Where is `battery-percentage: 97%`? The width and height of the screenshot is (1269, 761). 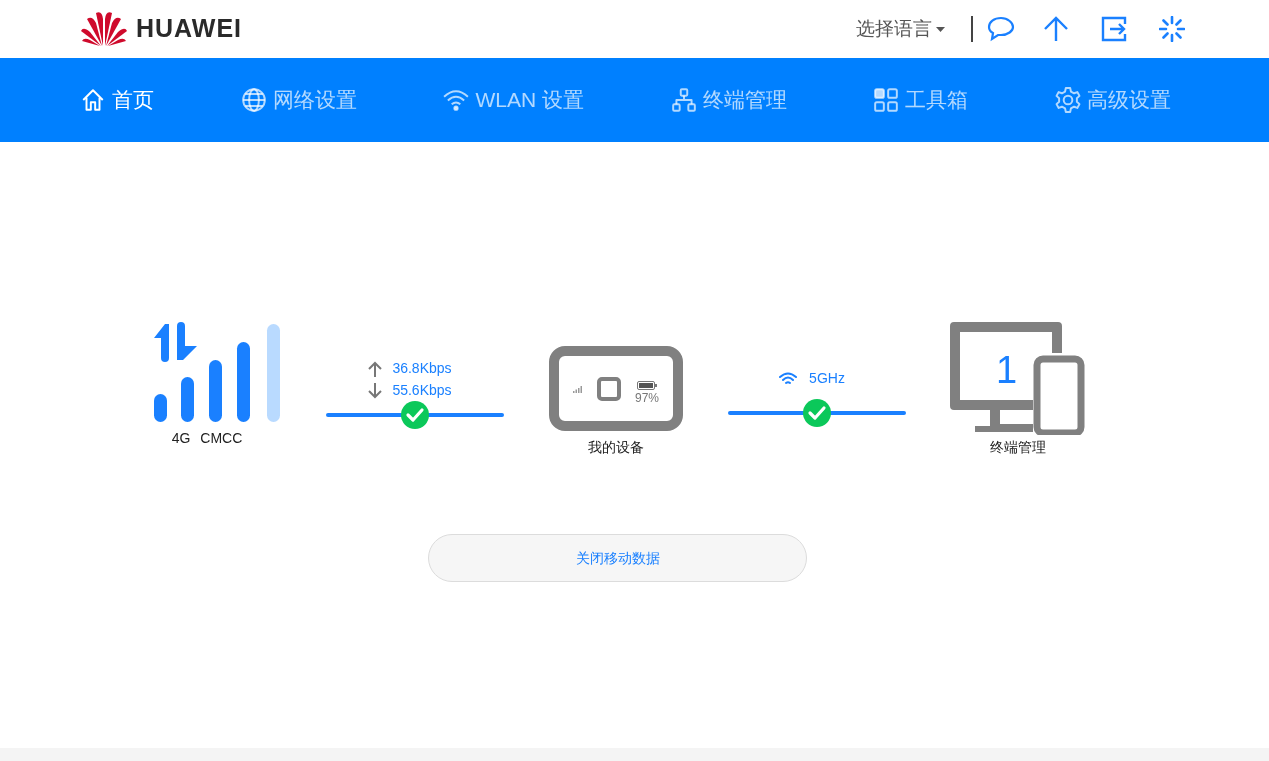
battery-percentage: 97% is located at coordinates (647, 398).